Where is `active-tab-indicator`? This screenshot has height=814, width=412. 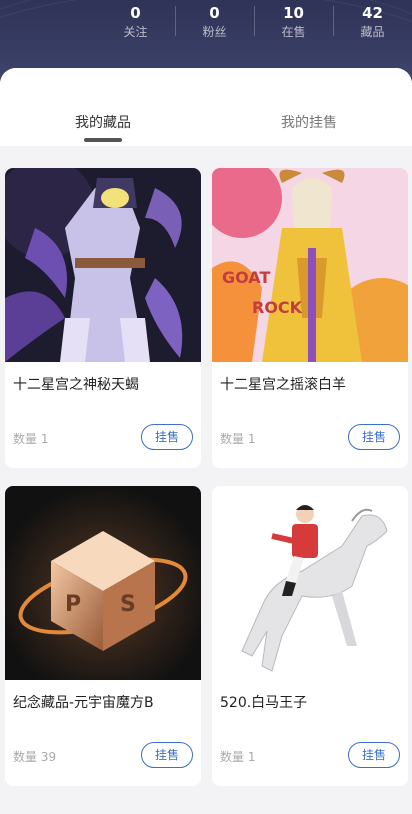
active-tab-indicator is located at coordinates (103, 140).